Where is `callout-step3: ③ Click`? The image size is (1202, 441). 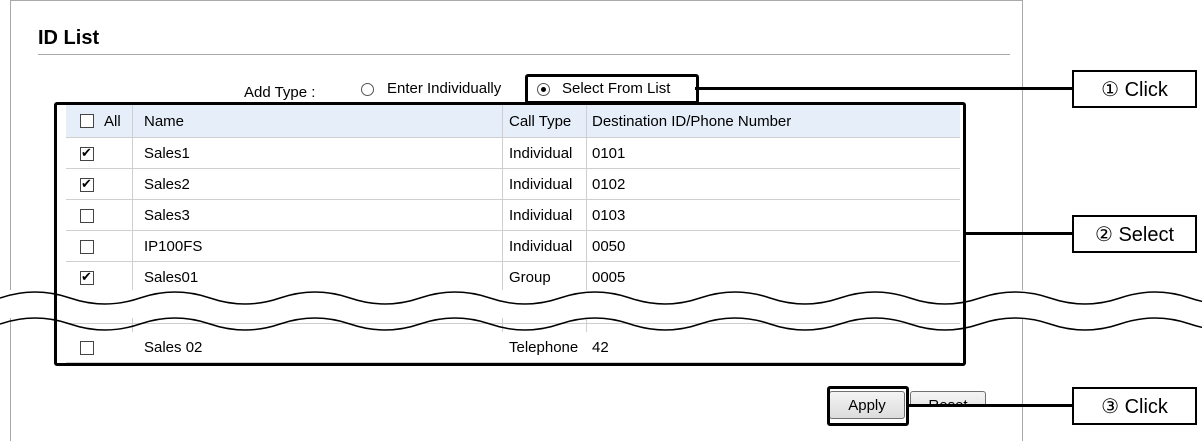 callout-step3: ③ Click is located at coordinates (1134, 406).